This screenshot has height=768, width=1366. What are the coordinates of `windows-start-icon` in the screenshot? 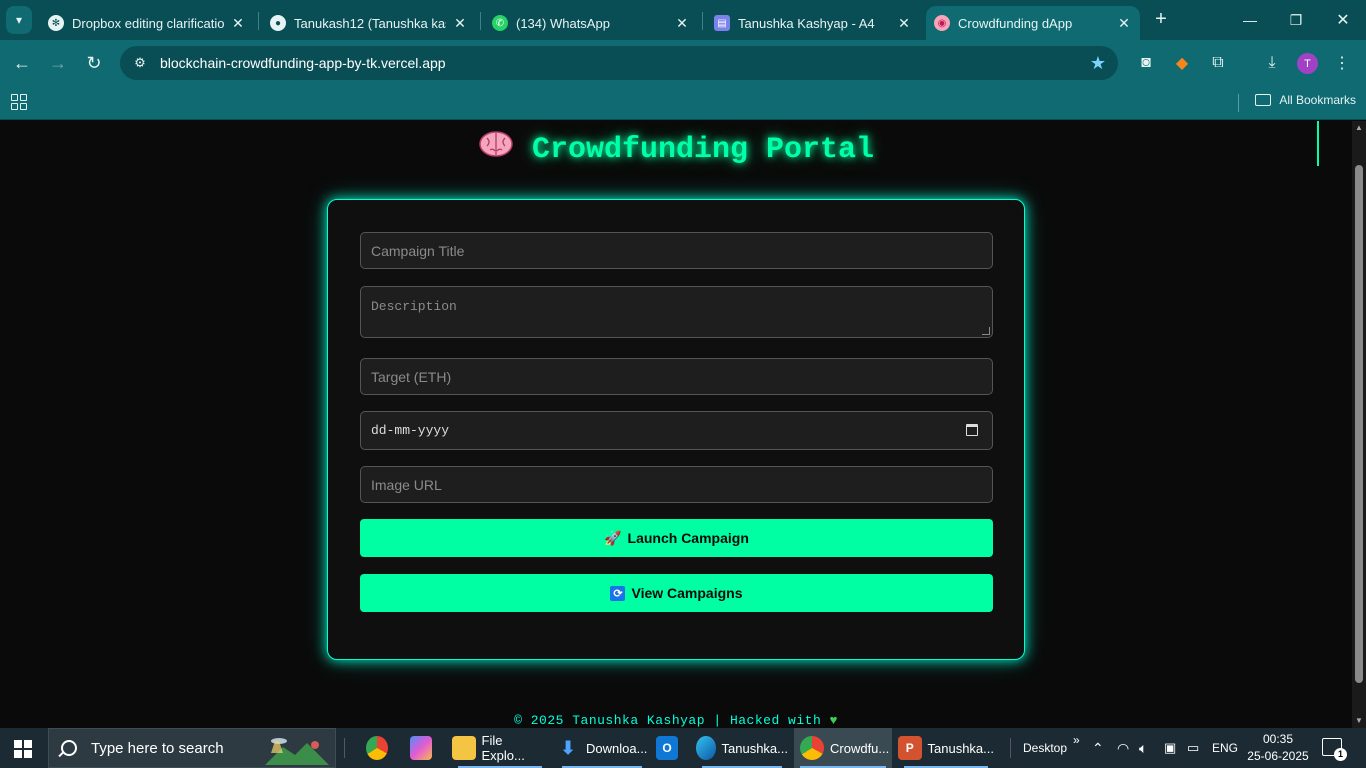 It's located at (23, 749).